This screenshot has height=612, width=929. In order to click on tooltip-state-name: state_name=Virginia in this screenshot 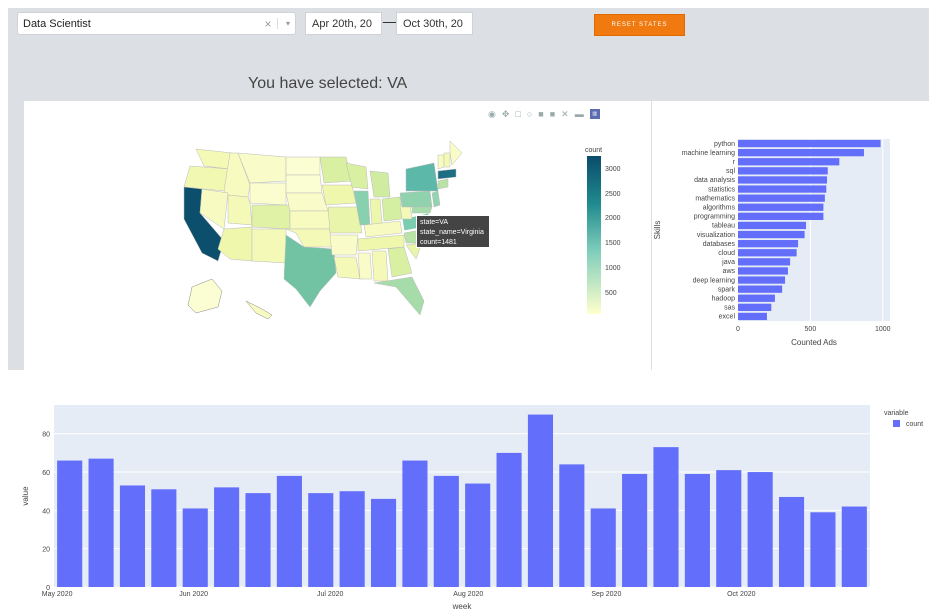, I will do `click(452, 232)`.